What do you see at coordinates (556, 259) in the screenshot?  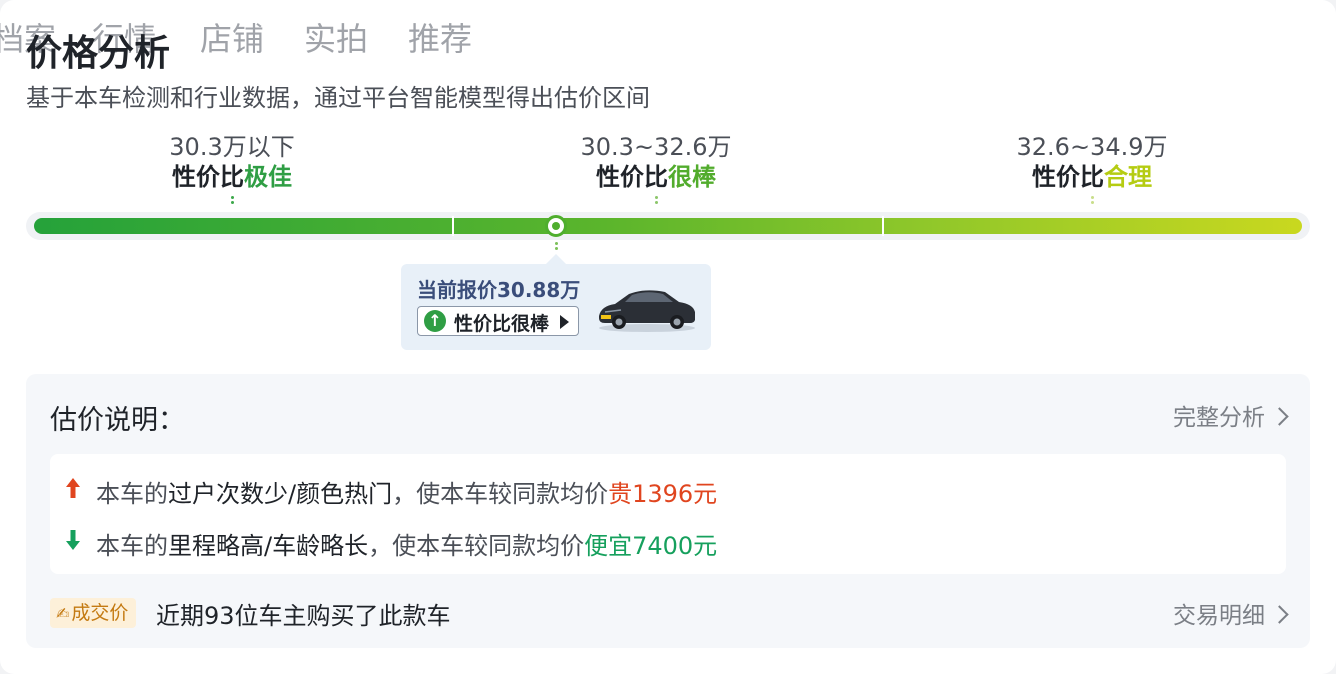 I see `popup-arrow` at bounding box center [556, 259].